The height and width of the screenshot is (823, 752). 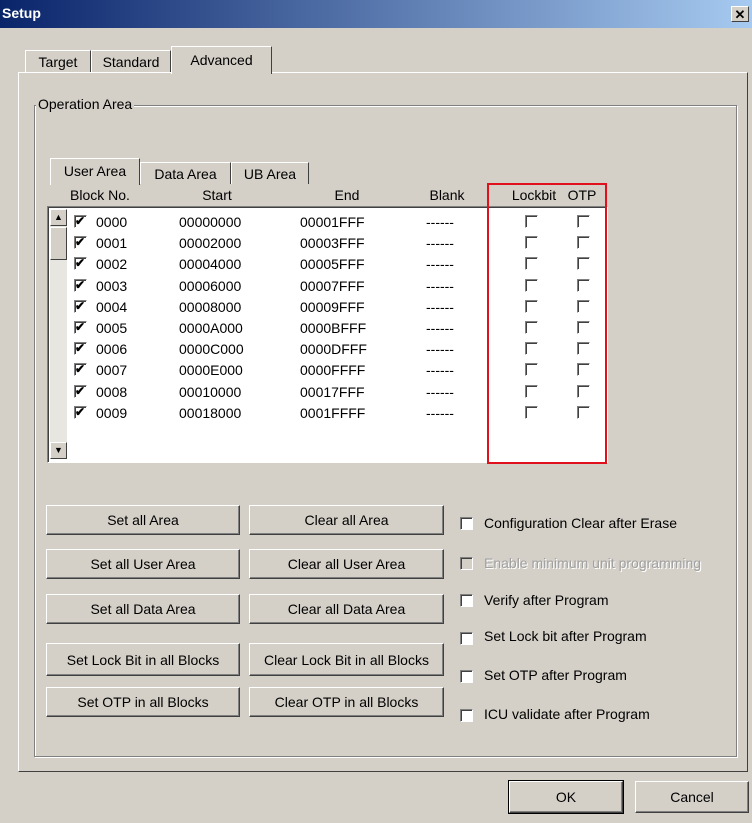 What do you see at coordinates (210, 243) in the screenshot?
I see `block-start: 00002000` at bounding box center [210, 243].